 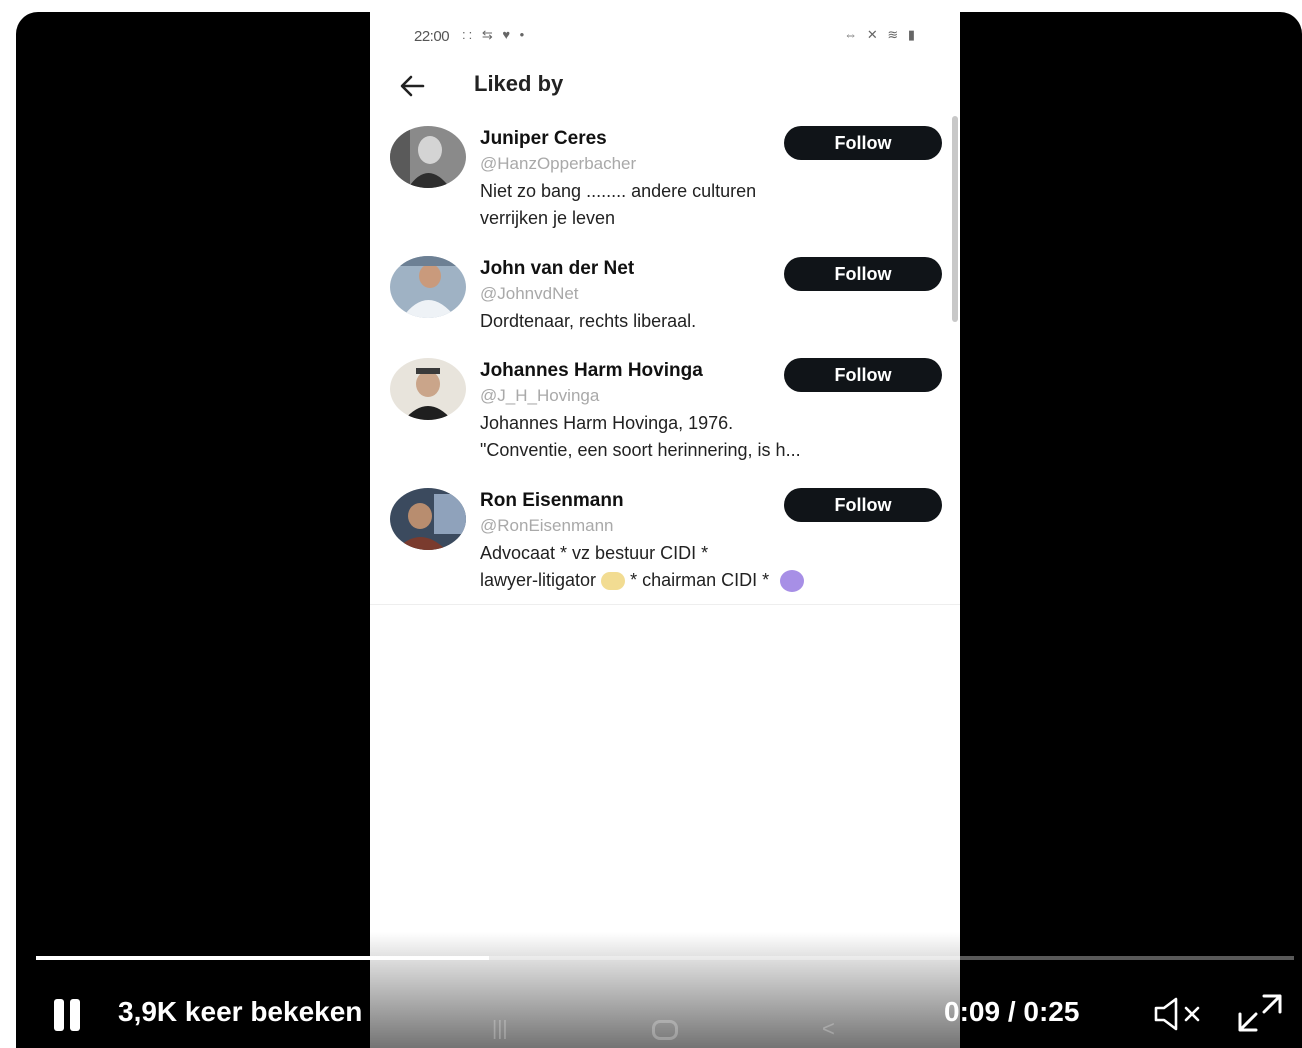 I want to click on view-count: 3,9K keer bekeken, so click(x=240, y=1011).